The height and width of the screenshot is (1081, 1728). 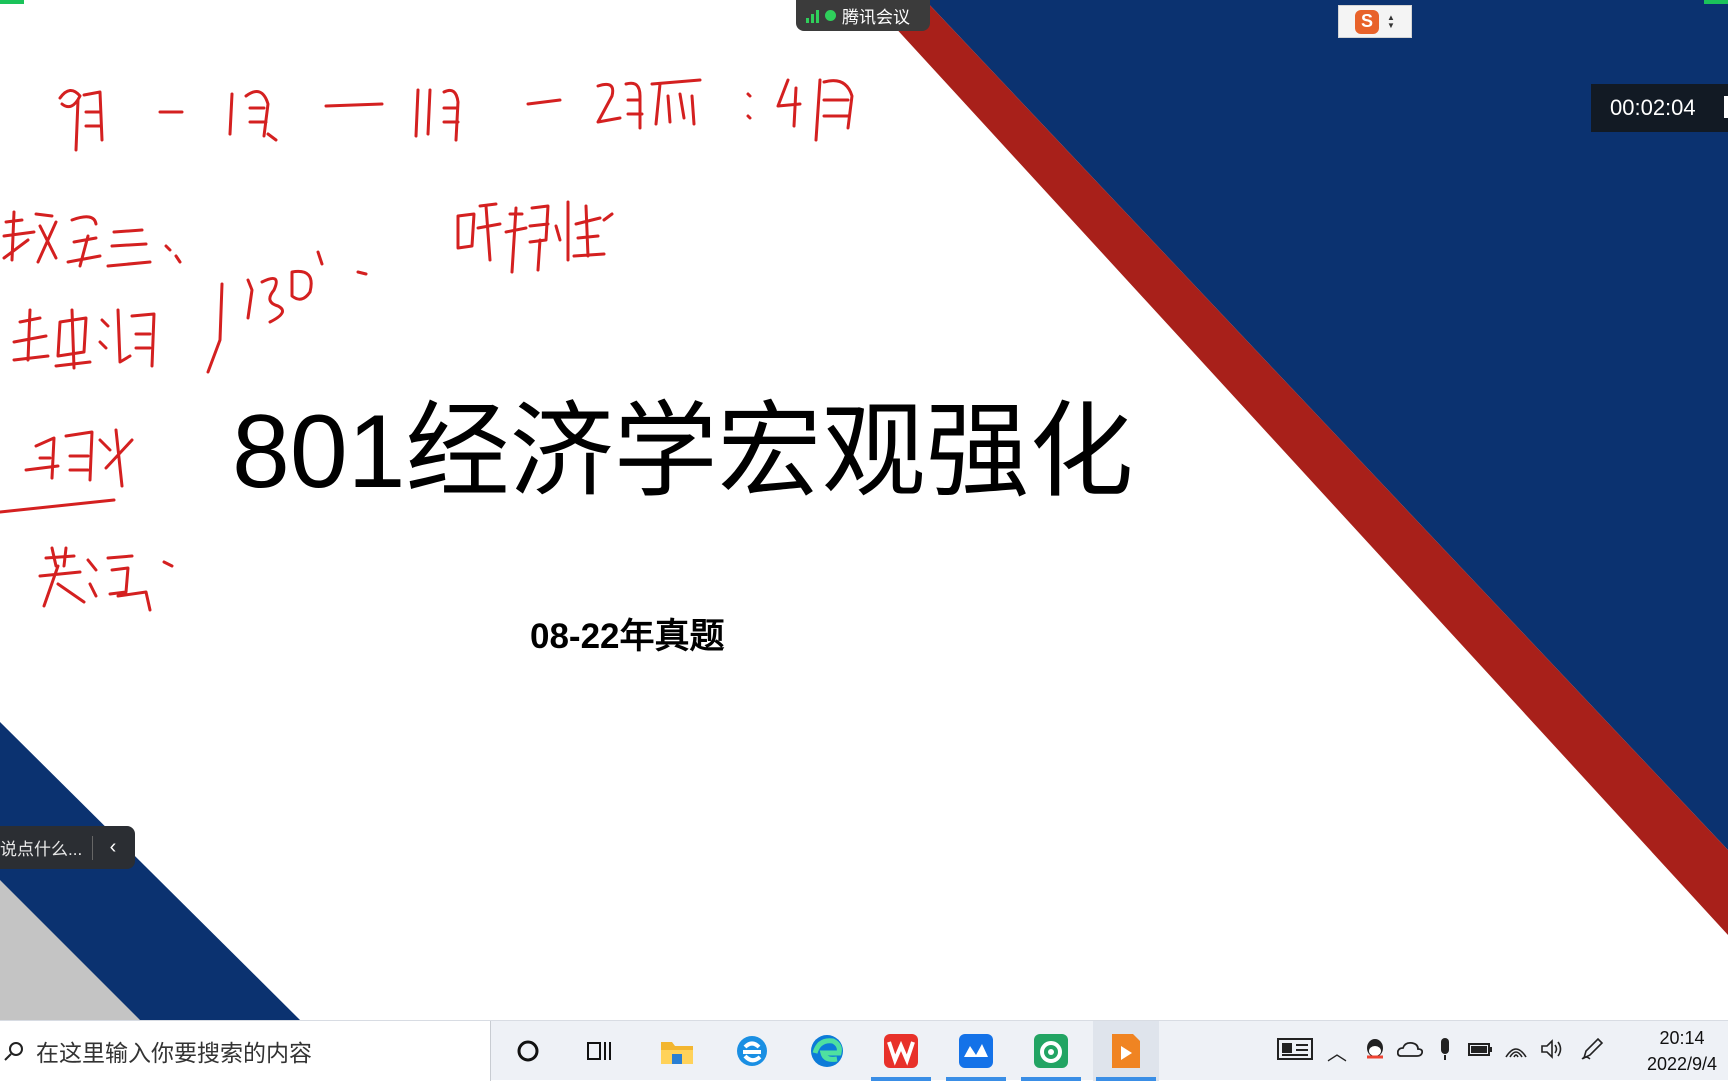 I want to click on slide-subtitle: 08-22年真题, so click(x=627, y=636).